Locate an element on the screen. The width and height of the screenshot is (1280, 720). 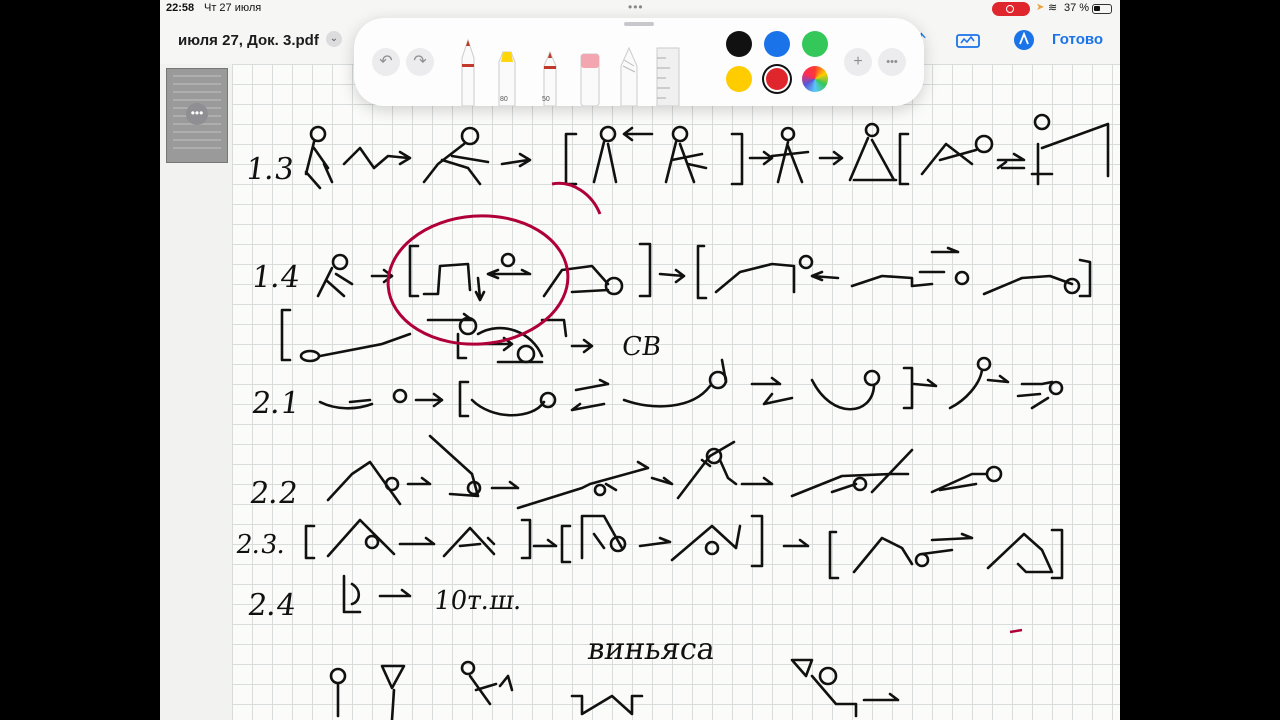
color-red-swatch is located at coordinates (777, 79).